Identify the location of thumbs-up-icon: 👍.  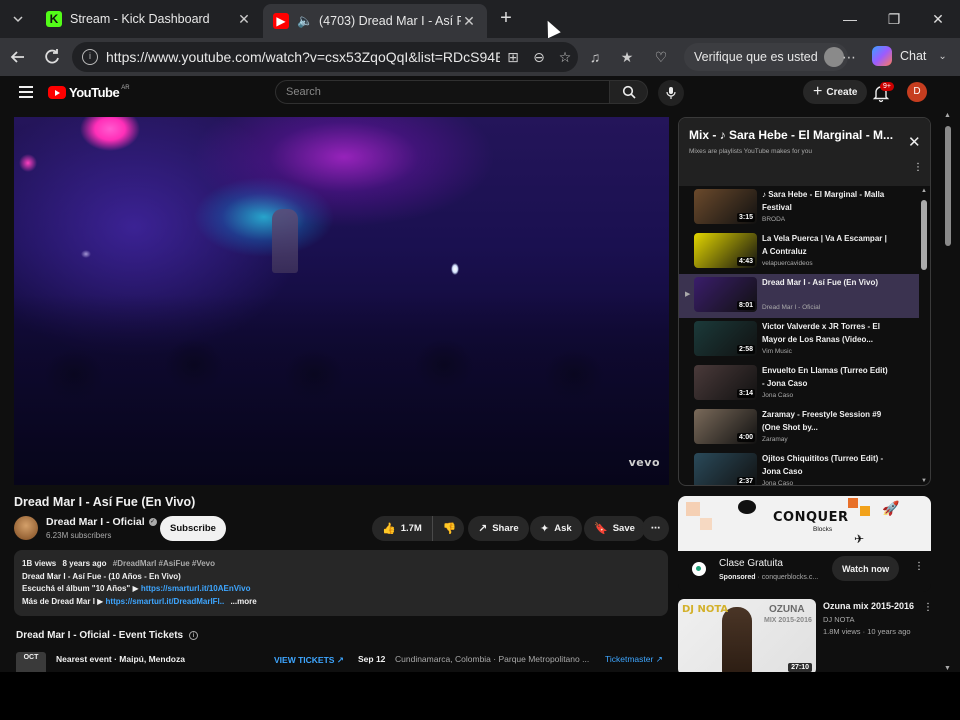
(389, 529).